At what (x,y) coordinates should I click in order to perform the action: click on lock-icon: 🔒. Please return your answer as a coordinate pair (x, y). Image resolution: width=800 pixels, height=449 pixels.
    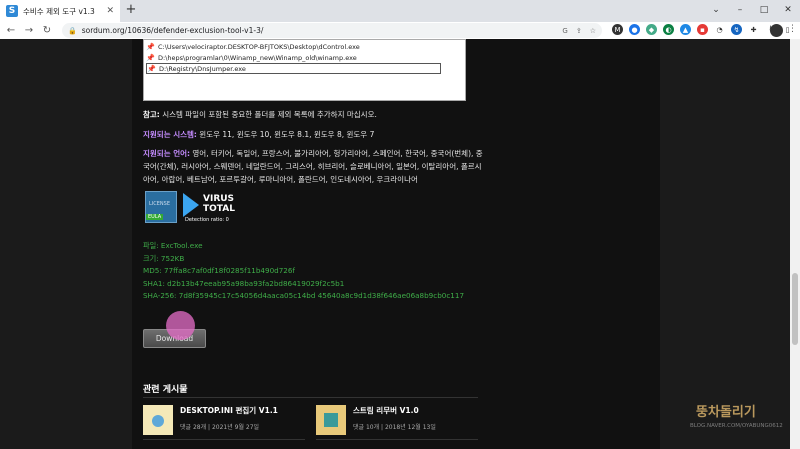
    Looking at the image, I should click on (72, 31).